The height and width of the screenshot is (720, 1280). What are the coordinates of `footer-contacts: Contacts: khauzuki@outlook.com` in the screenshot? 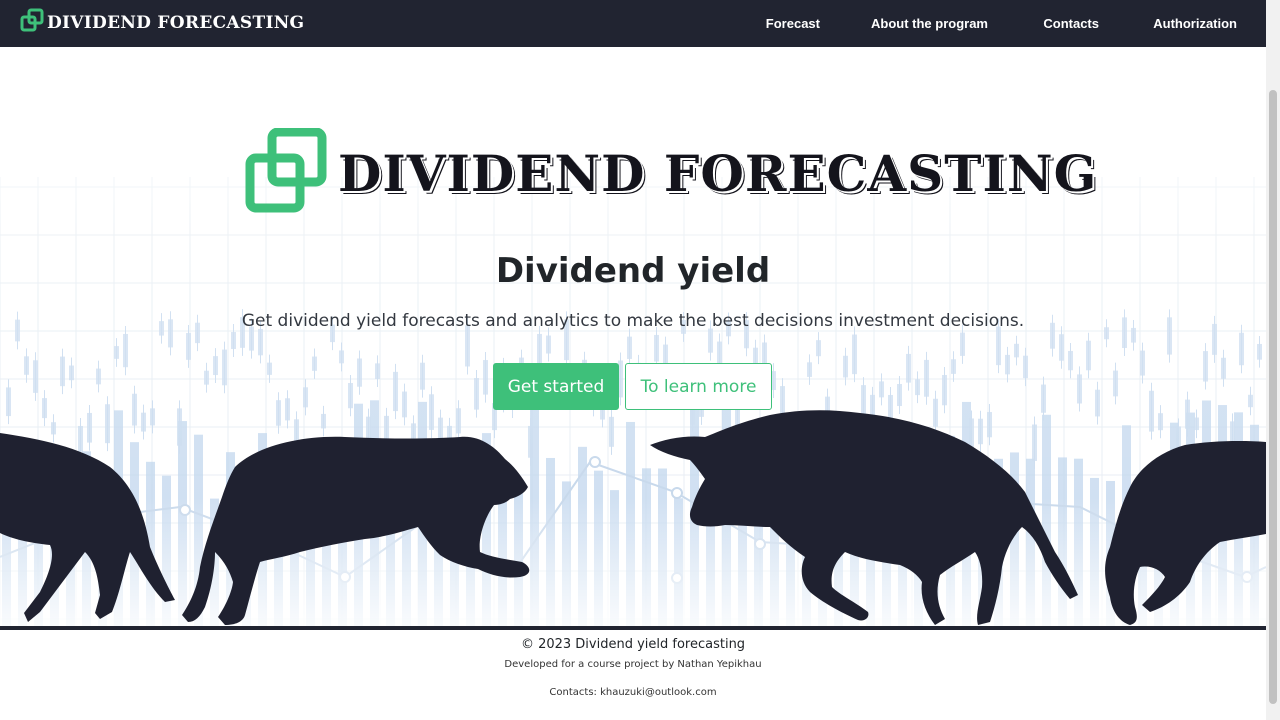 It's located at (633, 692).